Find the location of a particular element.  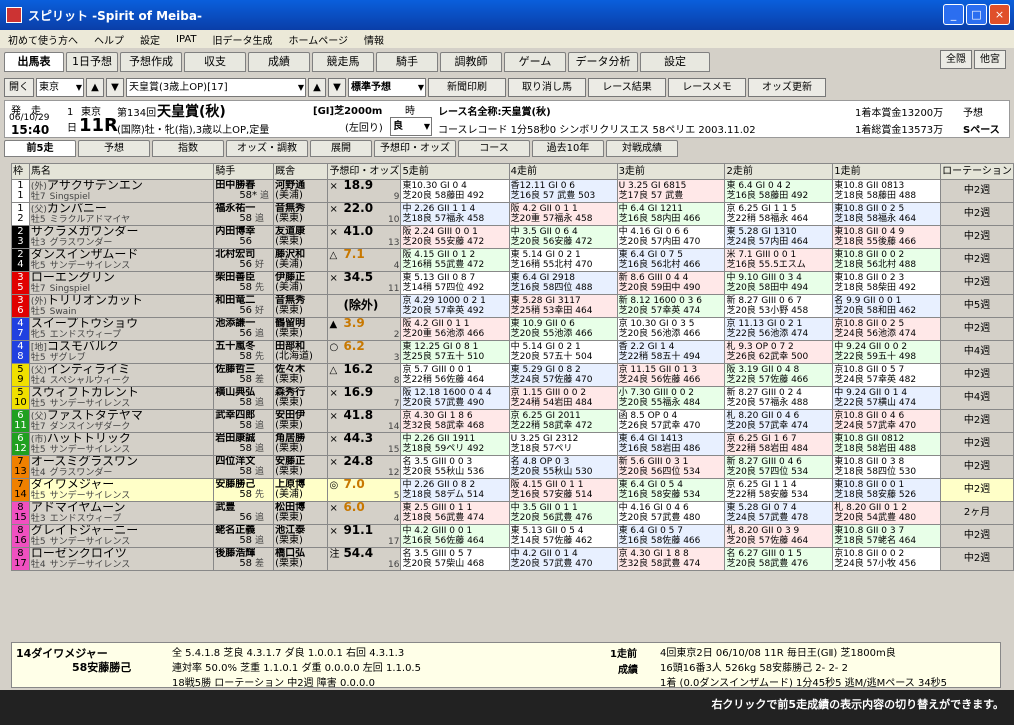

odds-cell: × 41.0 13 is located at coordinates (364, 237).